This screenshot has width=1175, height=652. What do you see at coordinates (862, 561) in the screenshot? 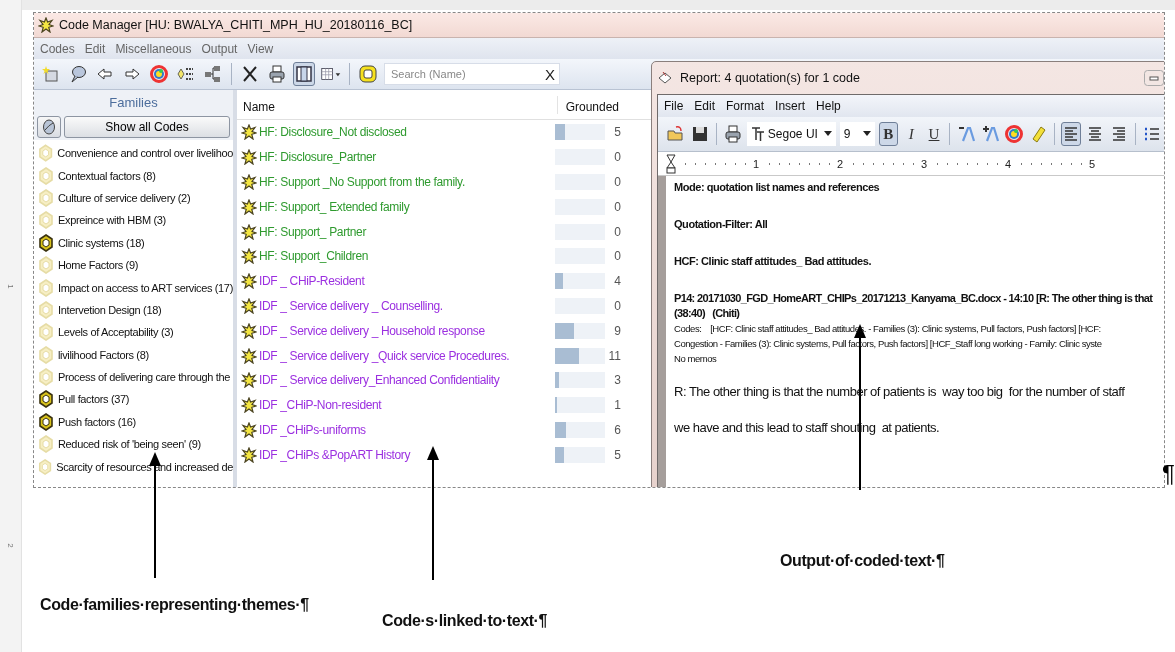
I see `caption: Output·of·coded·text·¶` at bounding box center [862, 561].